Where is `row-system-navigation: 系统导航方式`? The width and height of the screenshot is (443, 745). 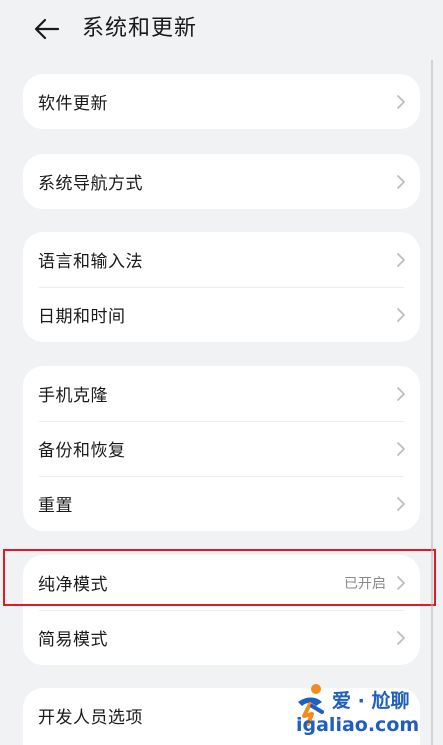
row-system-navigation: 系统导航方式 is located at coordinates (221, 181).